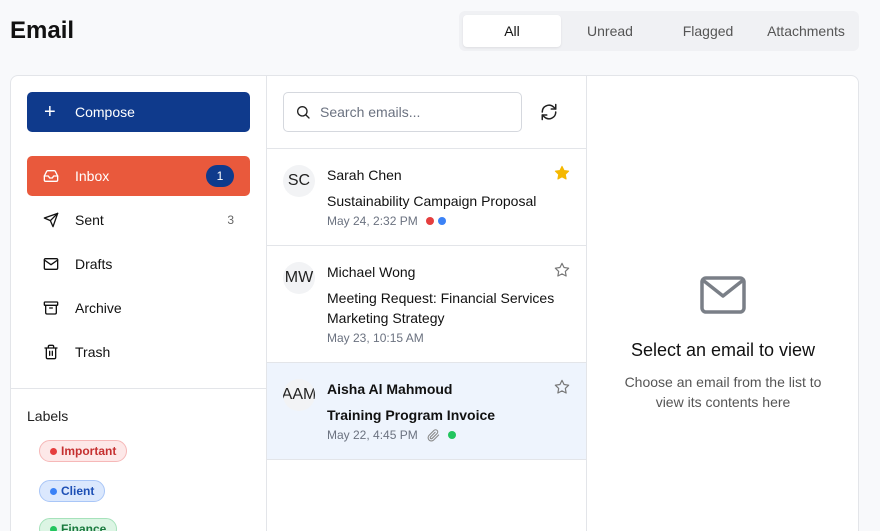 This screenshot has height=531, width=880. I want to click on sidebar-divider, so click(139, 388).